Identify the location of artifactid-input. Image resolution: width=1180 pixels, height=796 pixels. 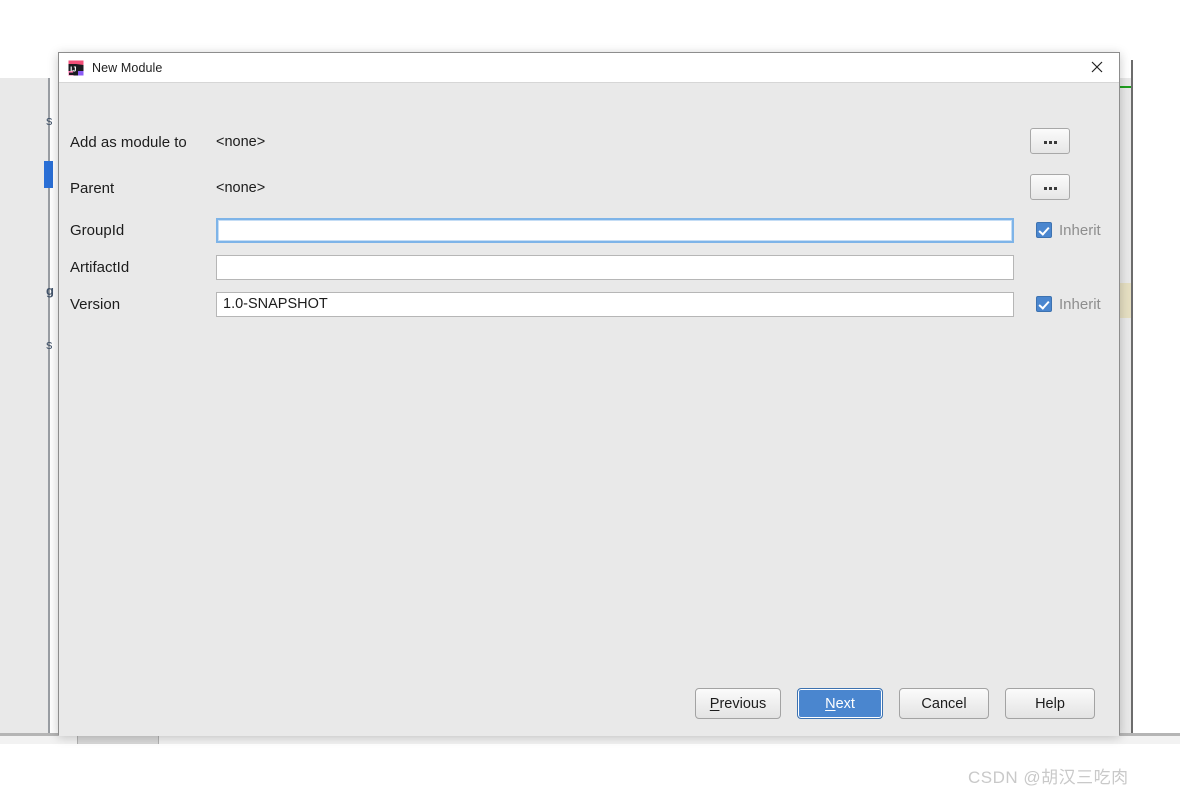
(615, 267).